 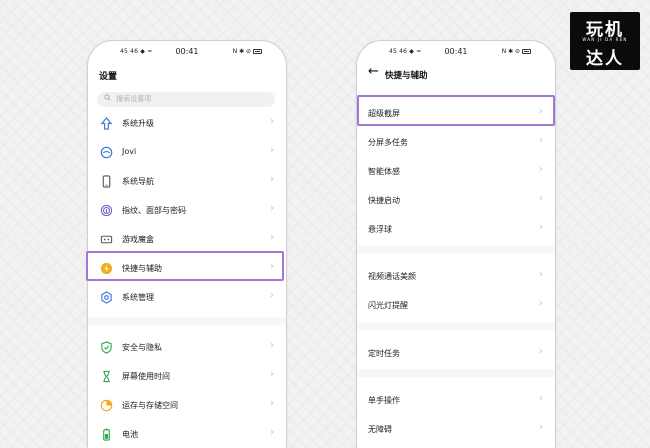 I want to click on settings-item-label: 系统升级, so click(x=138, y=123).